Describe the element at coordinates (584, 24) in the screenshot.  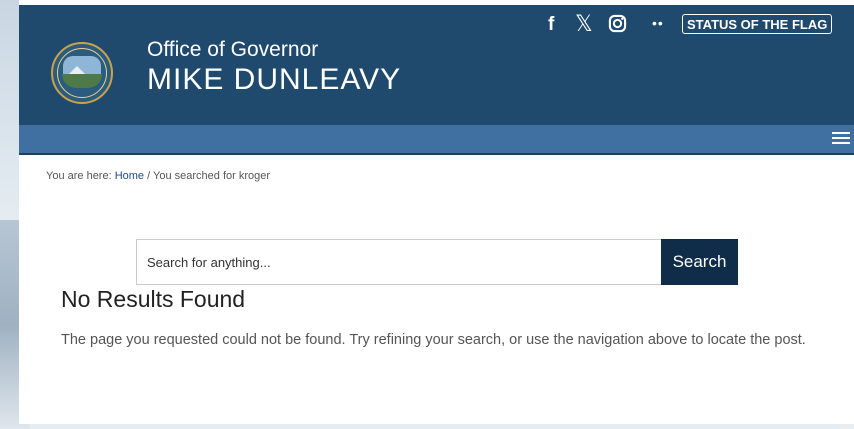
I see `x-twitter-icon: 𝕏` at that location.